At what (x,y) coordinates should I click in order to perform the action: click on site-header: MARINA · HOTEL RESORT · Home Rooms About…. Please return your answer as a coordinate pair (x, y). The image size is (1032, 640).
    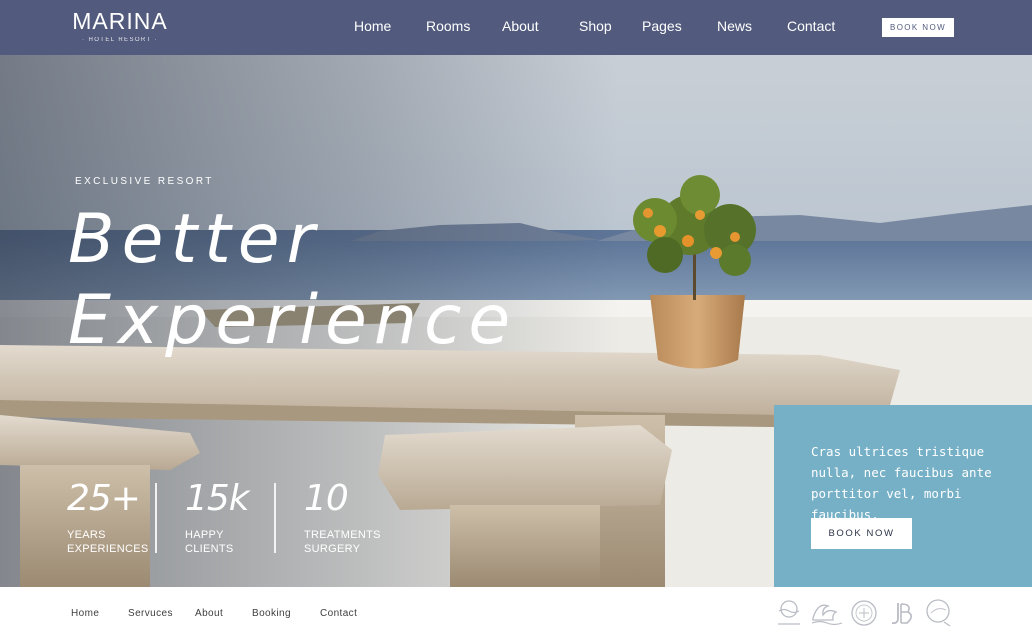
    Looking at the image, I should click on (516, 27).